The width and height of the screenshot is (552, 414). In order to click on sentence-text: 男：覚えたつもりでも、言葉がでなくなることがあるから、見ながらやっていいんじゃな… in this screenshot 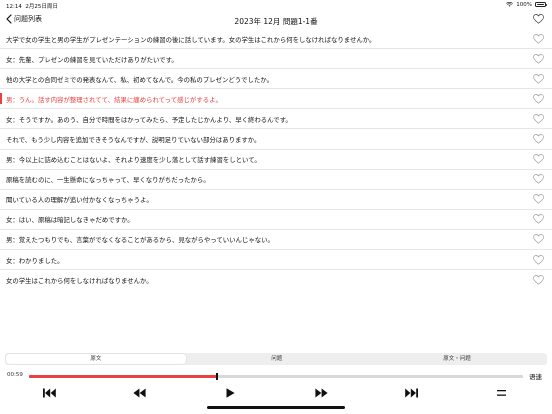, I will do `click(140, 240)`.